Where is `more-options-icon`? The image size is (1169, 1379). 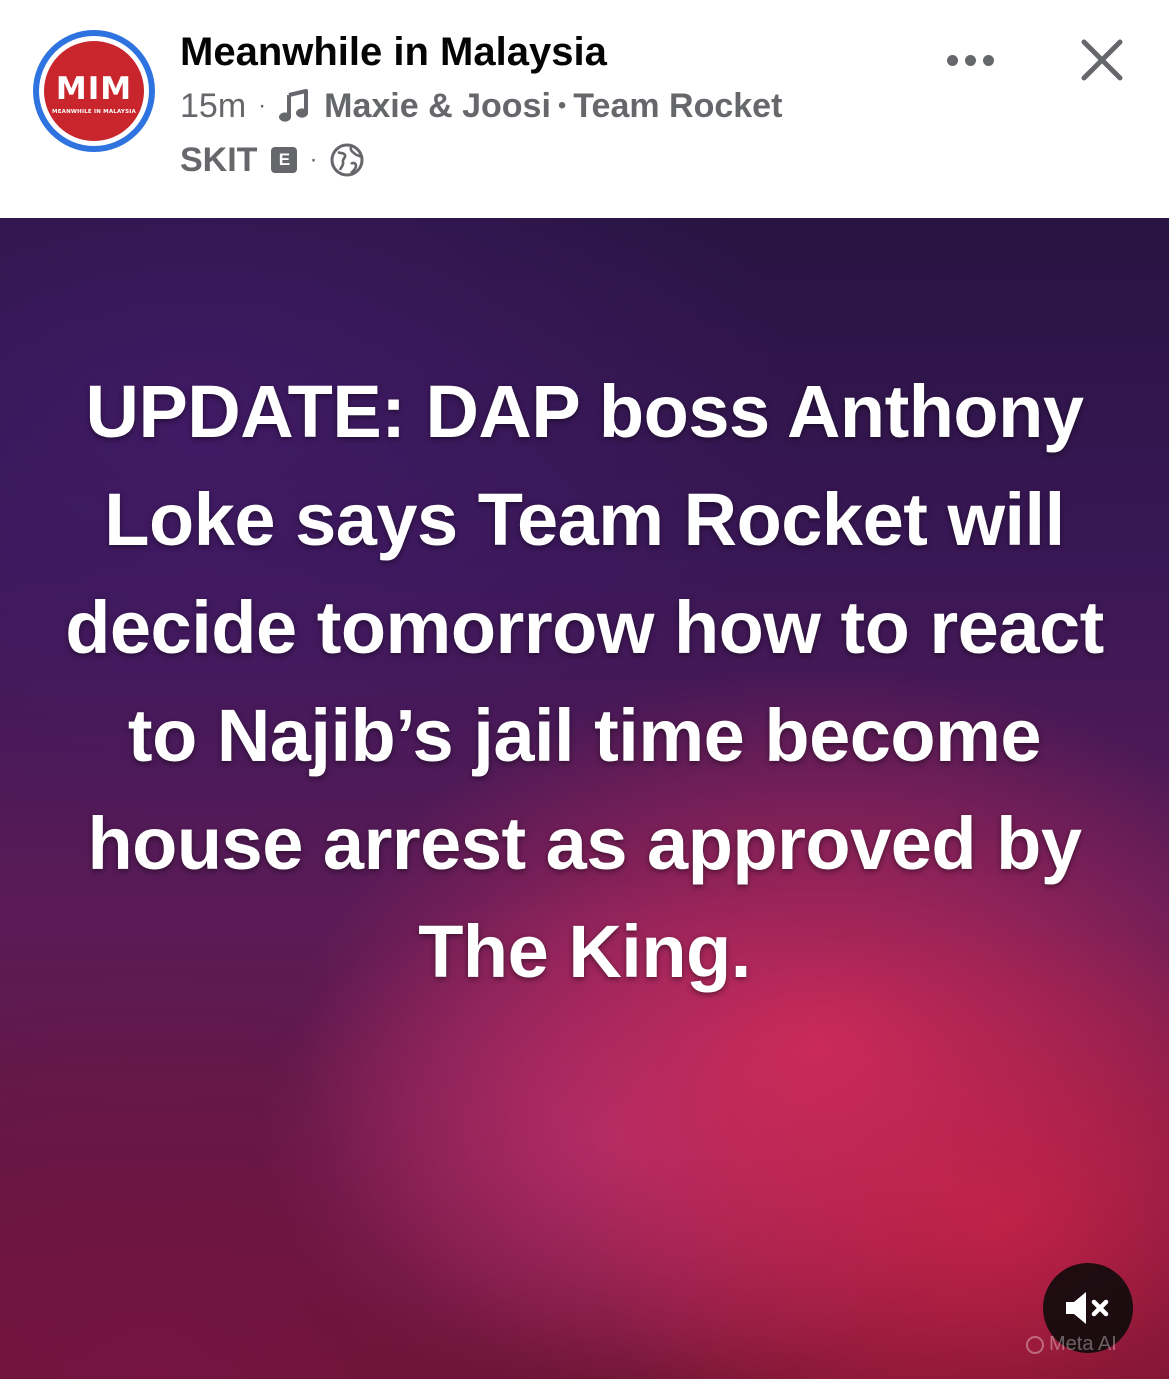 more-options-icon is located at coordinates (952, 60).